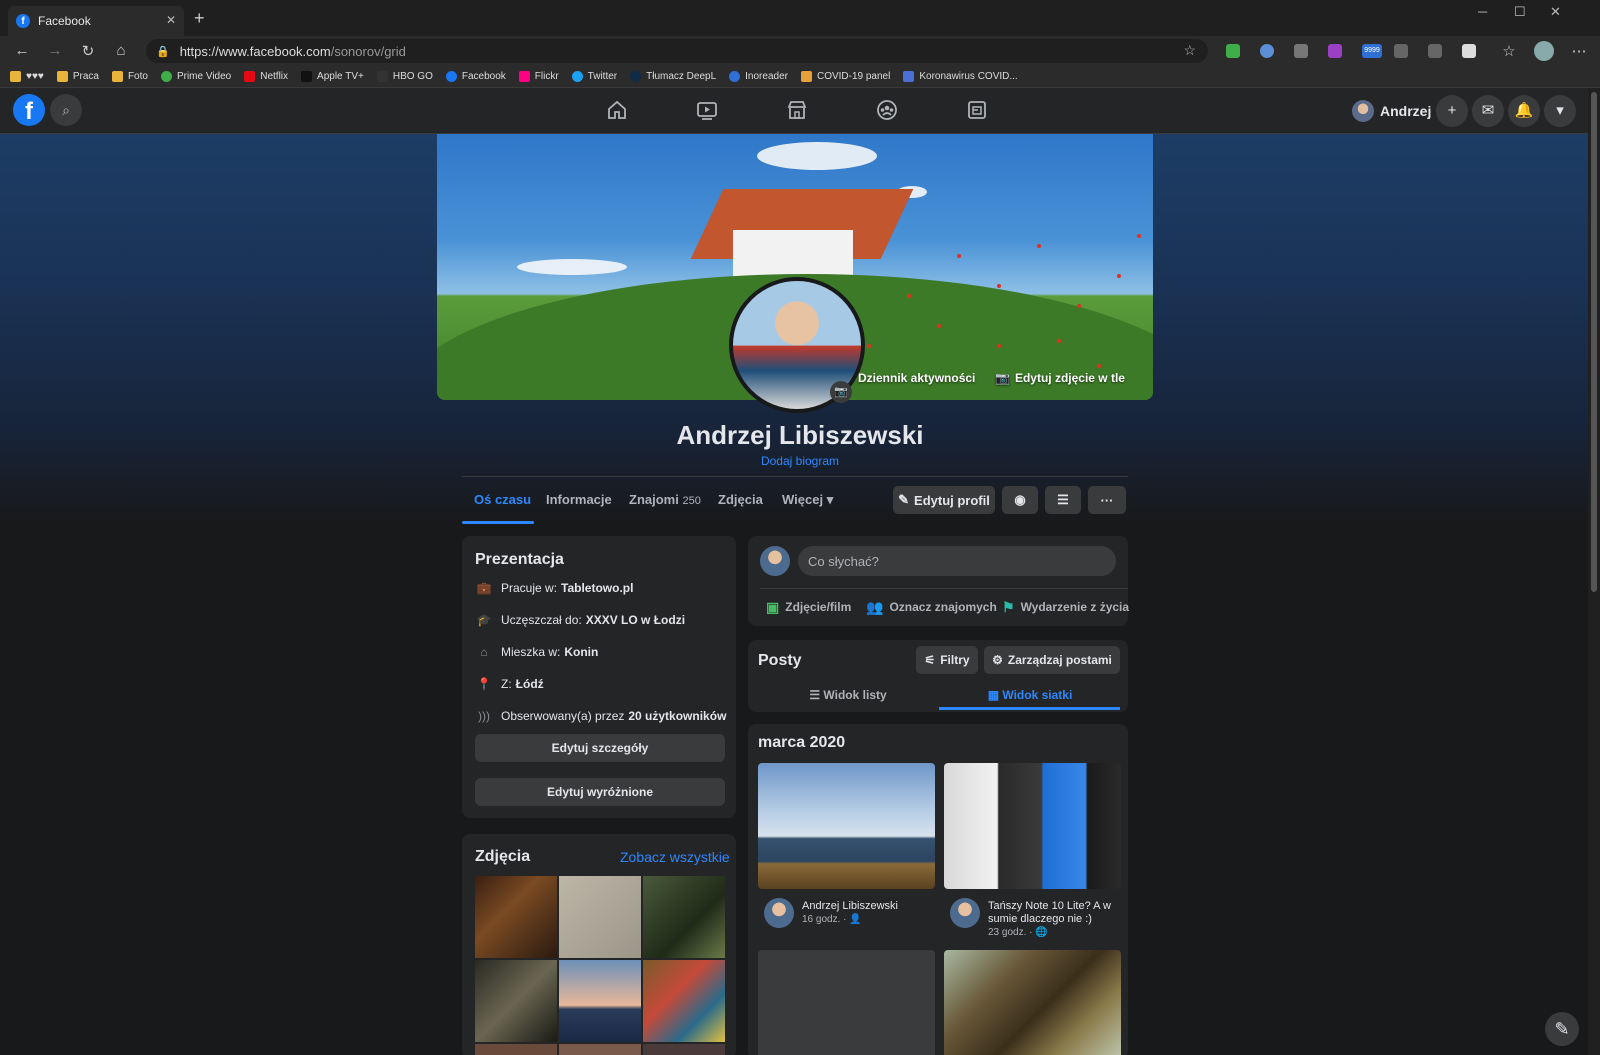 This screenshot has height=1055, width=1600. Describe the element at coordinates (1060, 378) in the screenshot. I see `edit-cover-button: 📷 Edytuj zdjęcie w tle` at that location.